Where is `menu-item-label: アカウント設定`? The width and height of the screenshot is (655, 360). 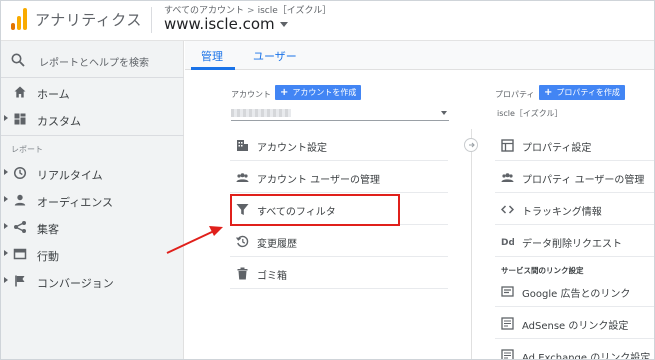 menu-item-label: アカウント設定 is located at coordinates (292, 148).